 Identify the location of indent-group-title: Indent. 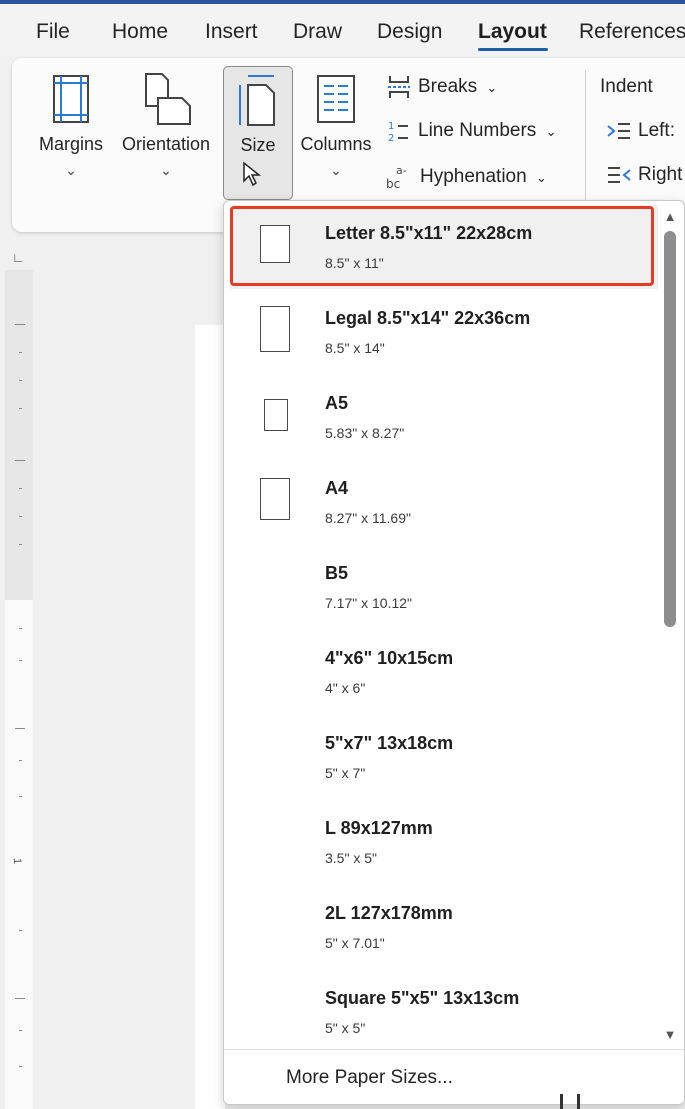
(626, 86).